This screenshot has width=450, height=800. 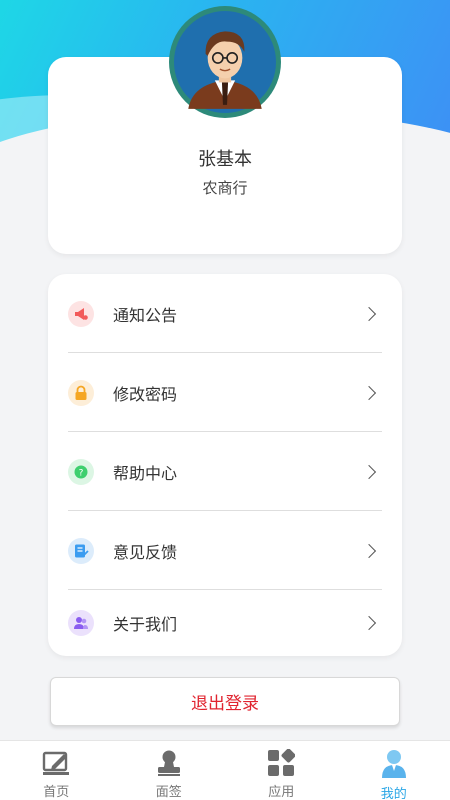 What do you see at coordinates (225, 313) in the screenshot?
I see `menu-item-notices: 通知公告` at bounding box center [225, 313].